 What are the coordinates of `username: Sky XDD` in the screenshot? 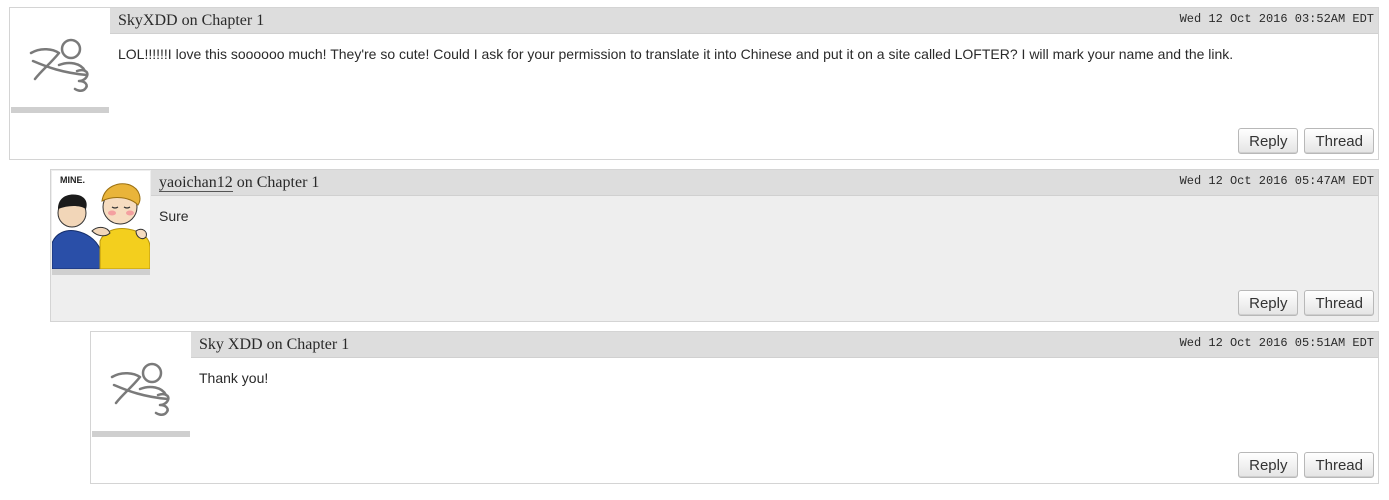 It's located at (231, 344).